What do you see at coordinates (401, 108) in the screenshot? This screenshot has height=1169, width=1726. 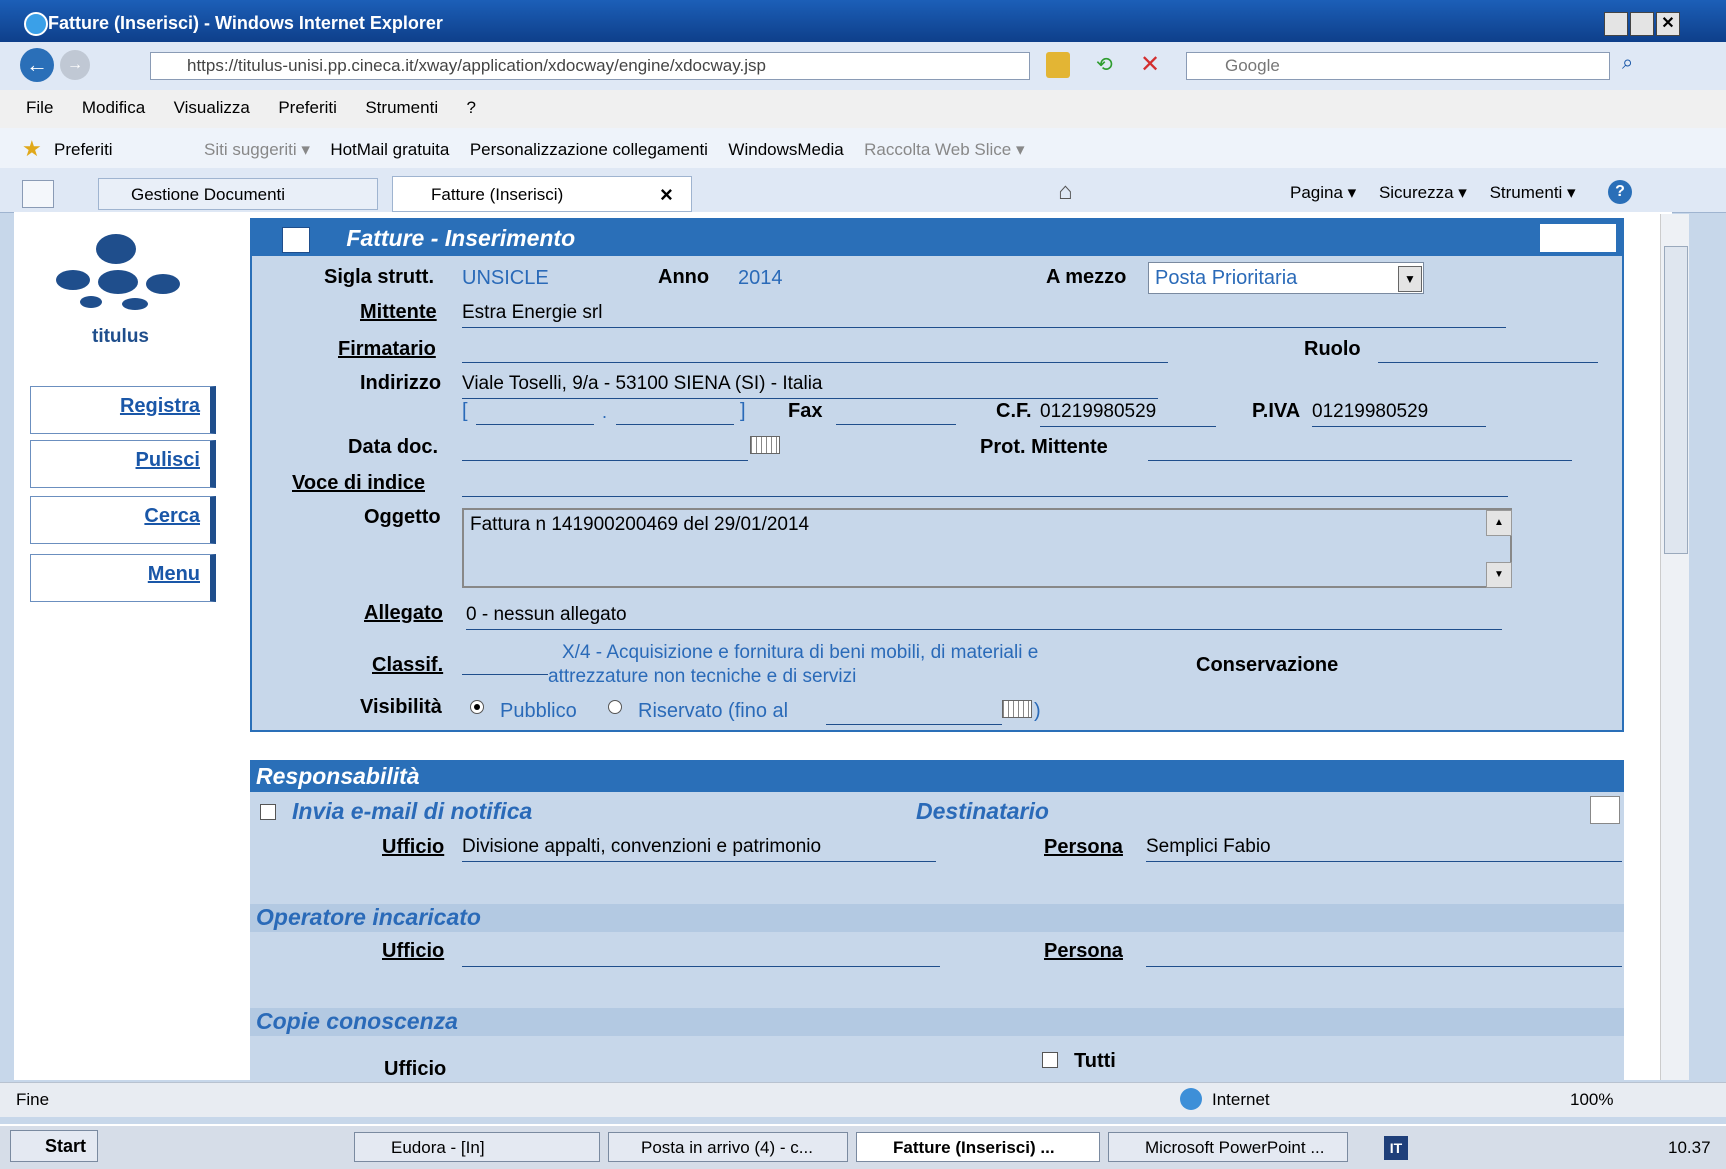 I see `menu-strumenti: Strumenti` at bounding box center [401, 108].